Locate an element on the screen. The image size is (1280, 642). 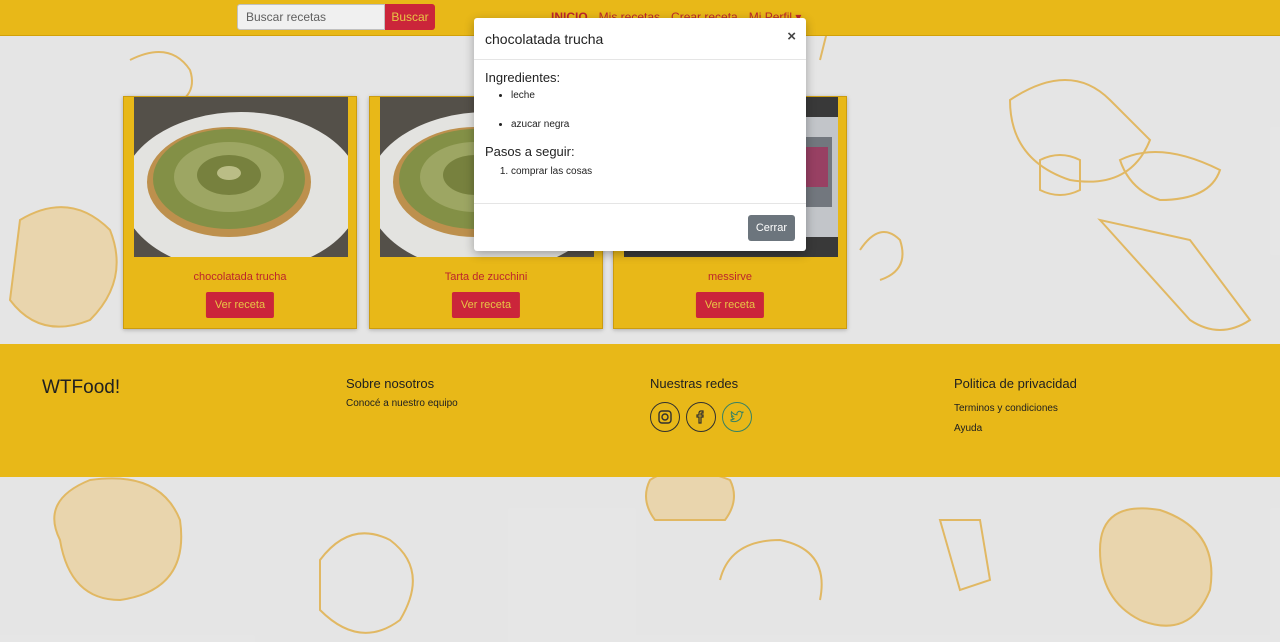
close-icon: × is located at coordinates (791, 36).